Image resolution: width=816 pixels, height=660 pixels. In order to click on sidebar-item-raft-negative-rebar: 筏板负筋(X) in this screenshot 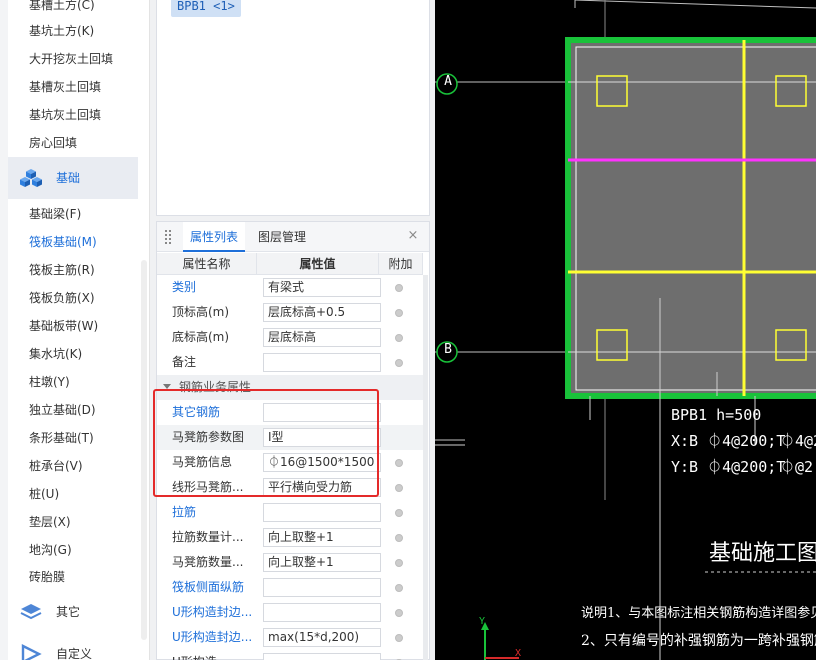, I will do `click(62, 298)`.